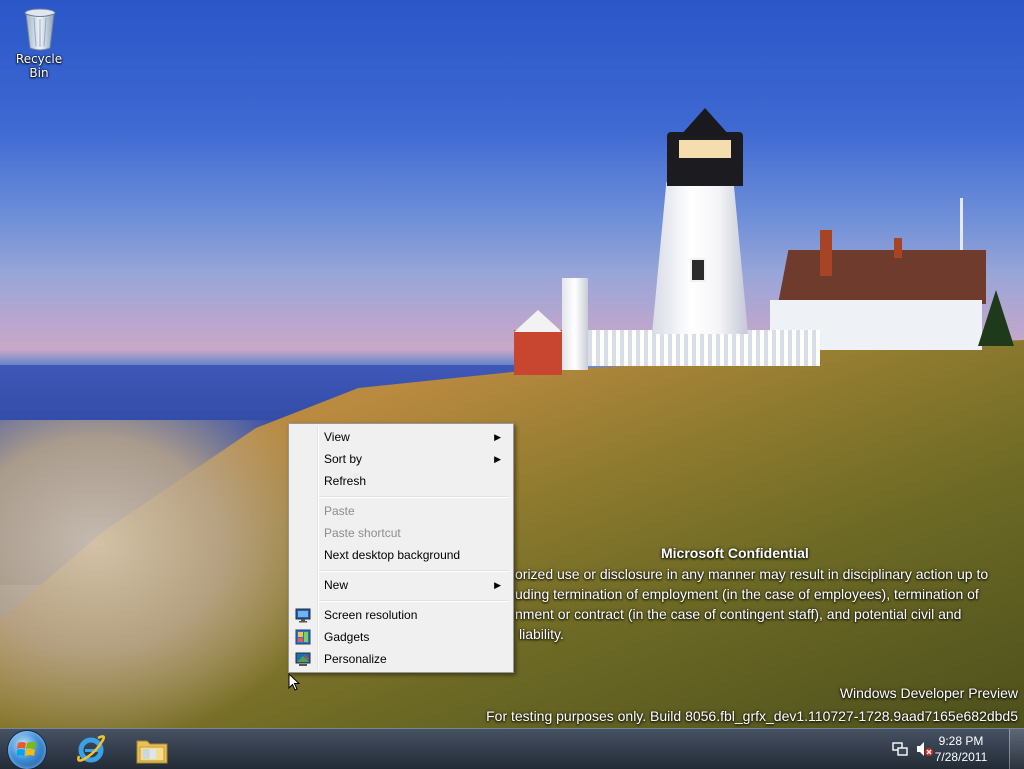 The height and width of the screenshot is (769, 1024). Describe the element at coordinates (705, 159) in the screenshot. I see `wallpaper-lighthouse-lamp` at that location.